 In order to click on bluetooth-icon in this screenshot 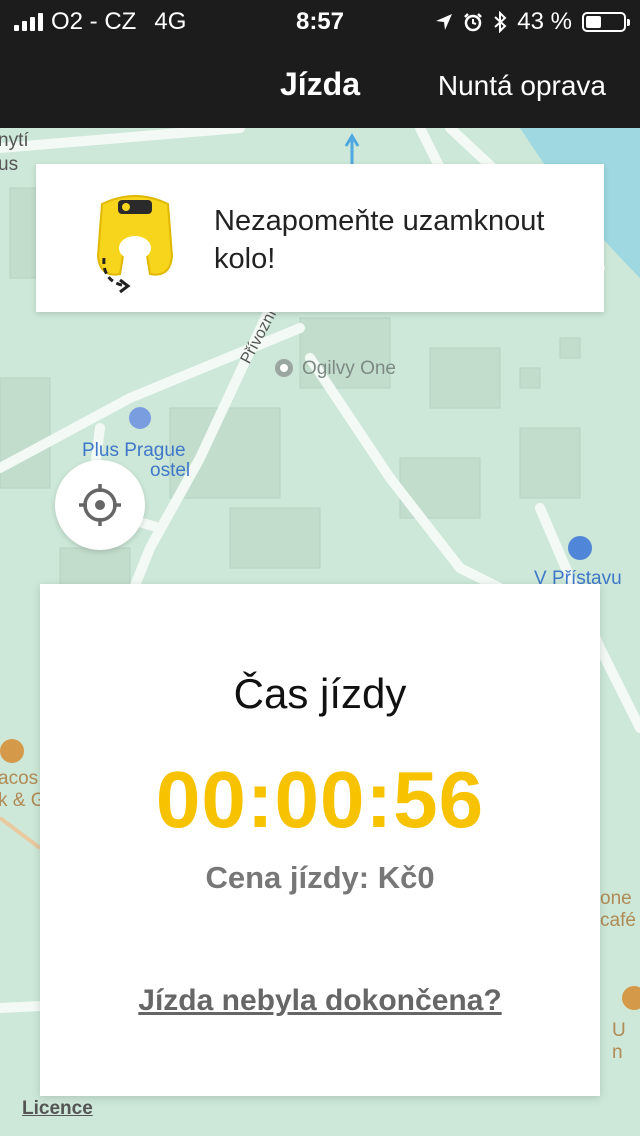, I will do `click(500, 22)`.